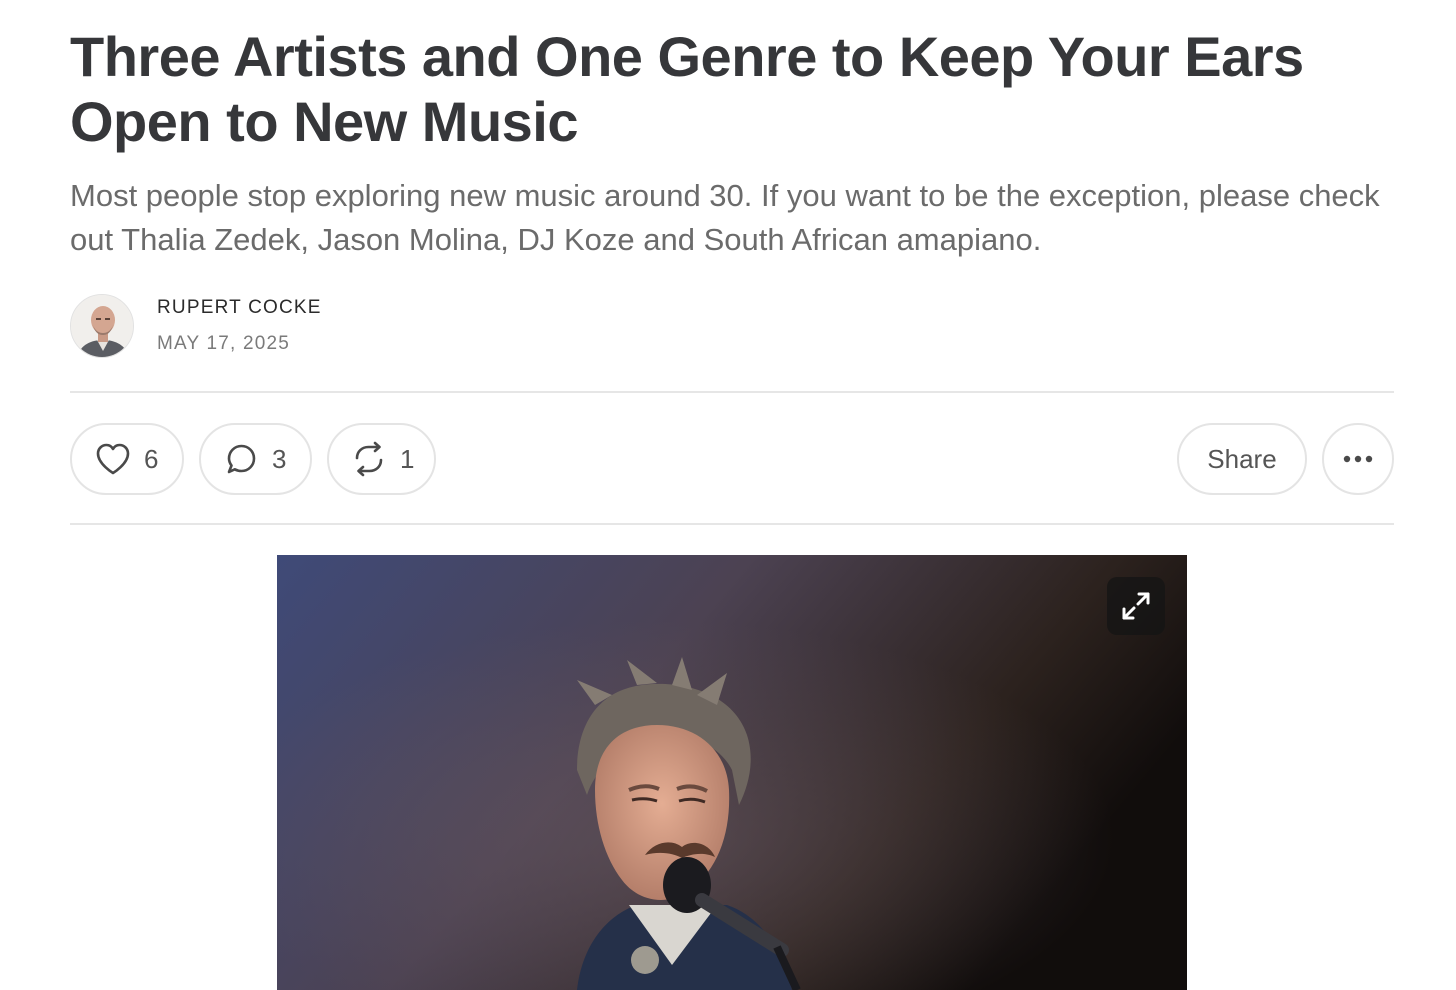 This screenshot has width=1456, height=990. Describe the element at coordinates (732, 392) in the screenshot. I see `divider-top` at that location.